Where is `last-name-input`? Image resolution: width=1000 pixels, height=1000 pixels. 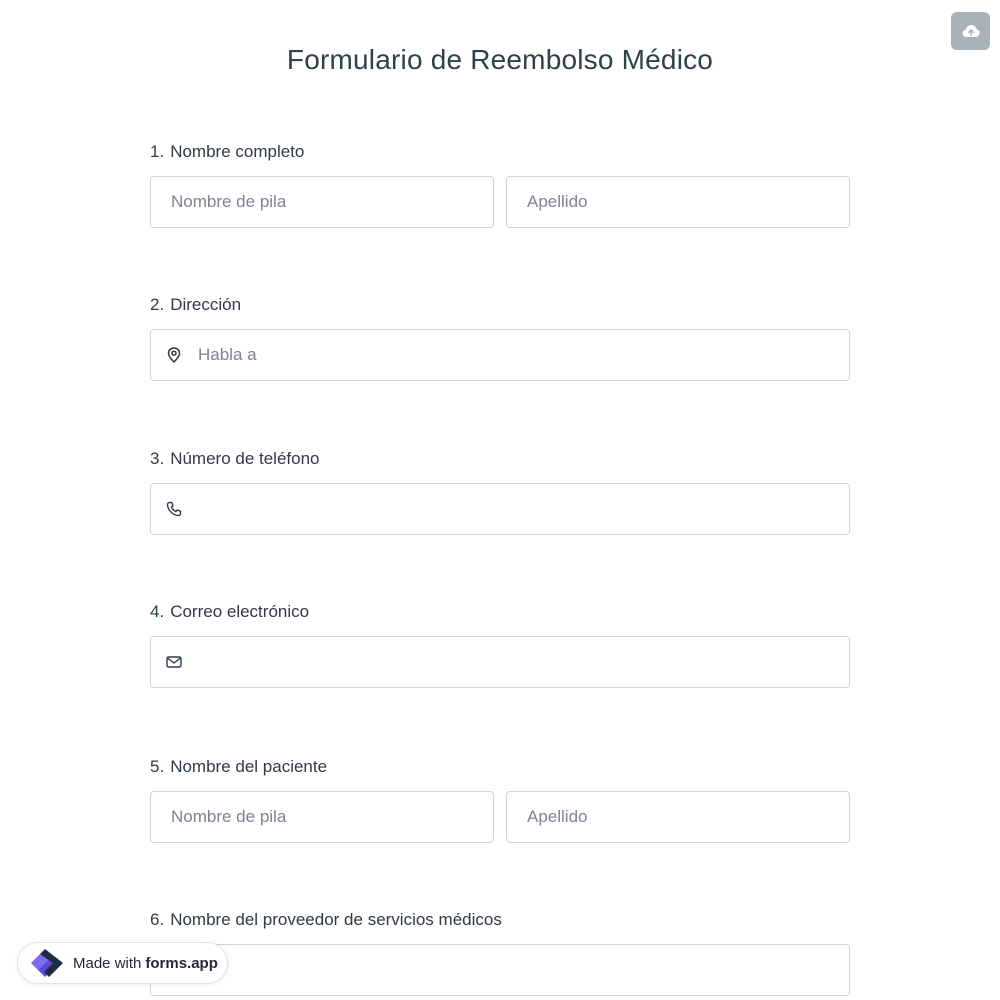
last-name-input is located at coordinates (678, 202).